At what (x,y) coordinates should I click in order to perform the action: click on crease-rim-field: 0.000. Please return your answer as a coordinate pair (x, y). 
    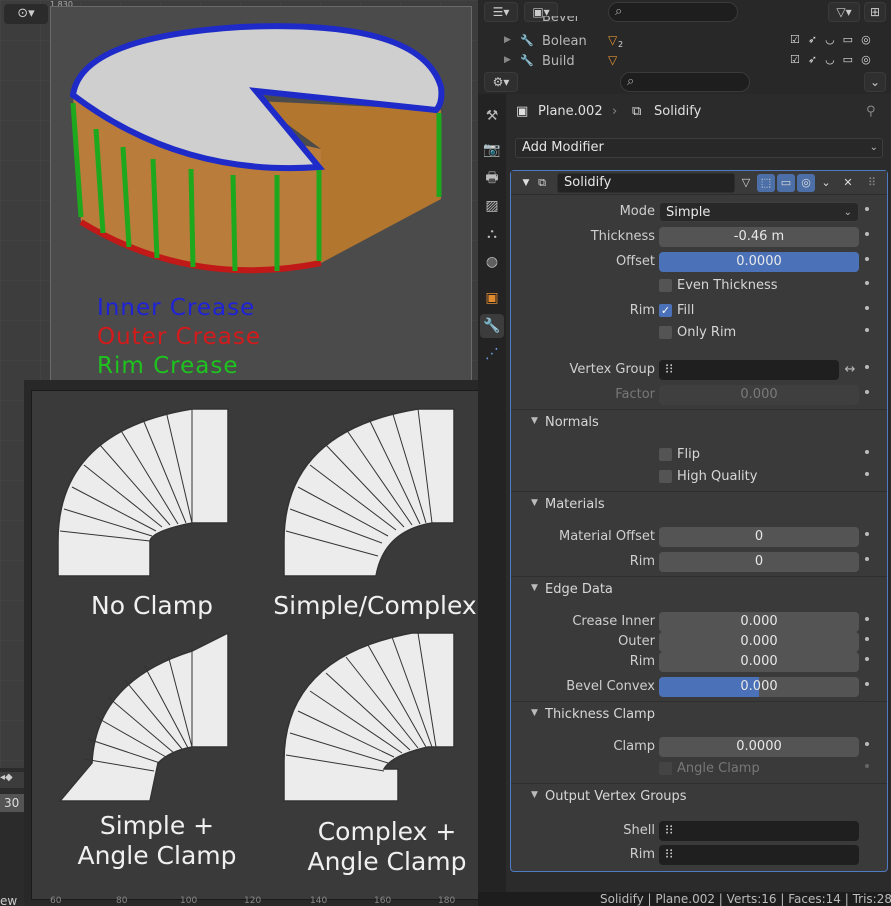
    Looking at the image, I should click on (759, 662).